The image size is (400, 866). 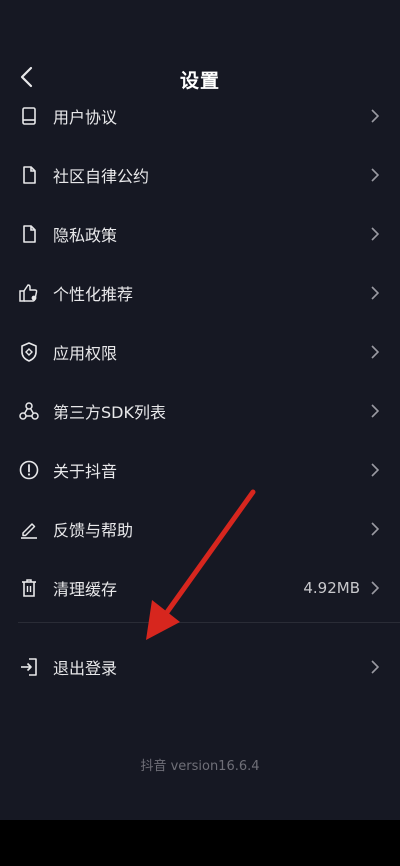 I want to click on trash-icon, so click(x=29, y=588).